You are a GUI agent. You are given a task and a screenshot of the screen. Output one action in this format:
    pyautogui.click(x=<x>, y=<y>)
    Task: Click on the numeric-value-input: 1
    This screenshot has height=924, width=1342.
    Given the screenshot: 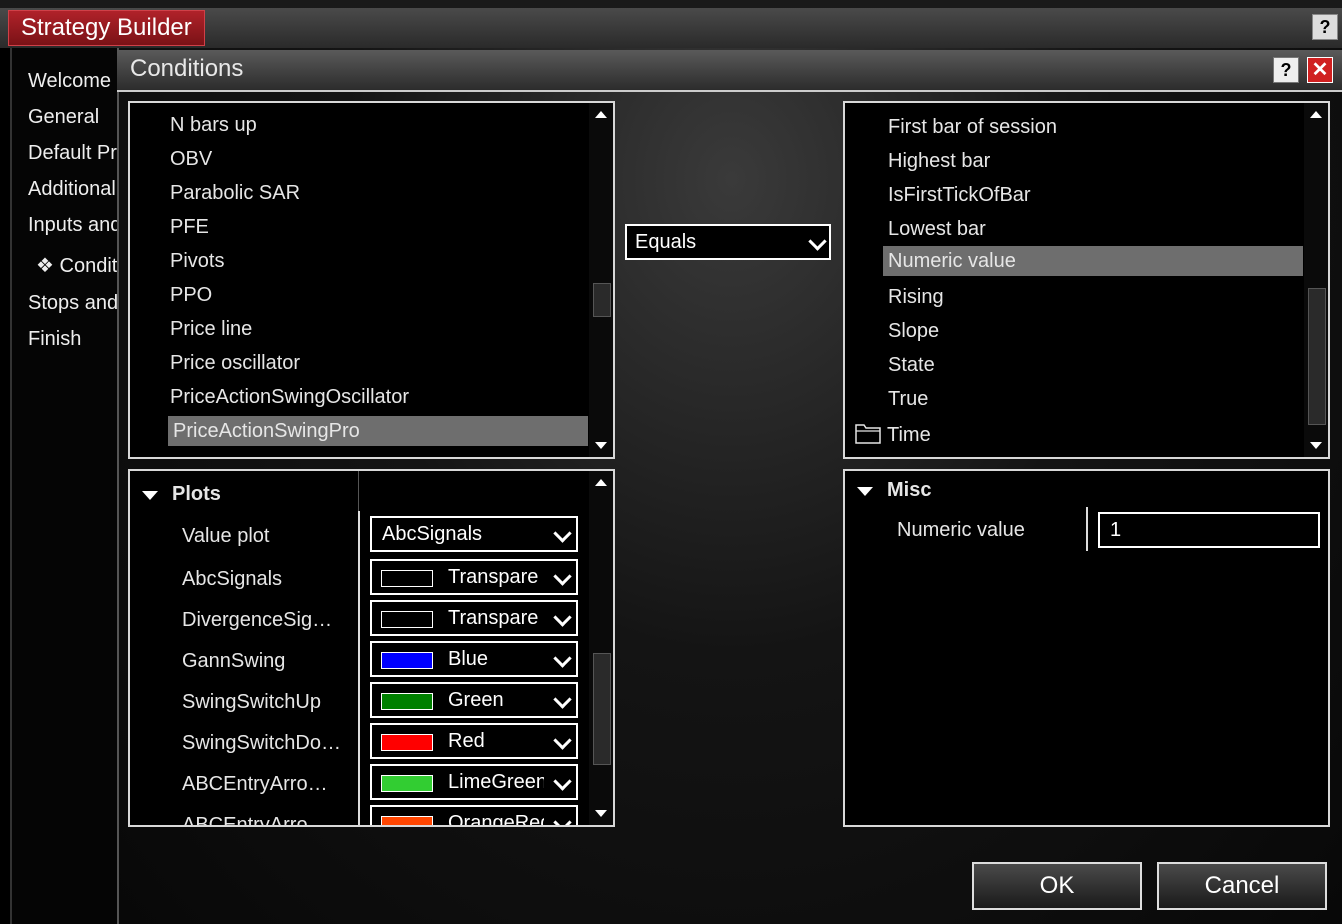 What is the action you would take?
    pyautogui.click(x=1209, y=530)
    